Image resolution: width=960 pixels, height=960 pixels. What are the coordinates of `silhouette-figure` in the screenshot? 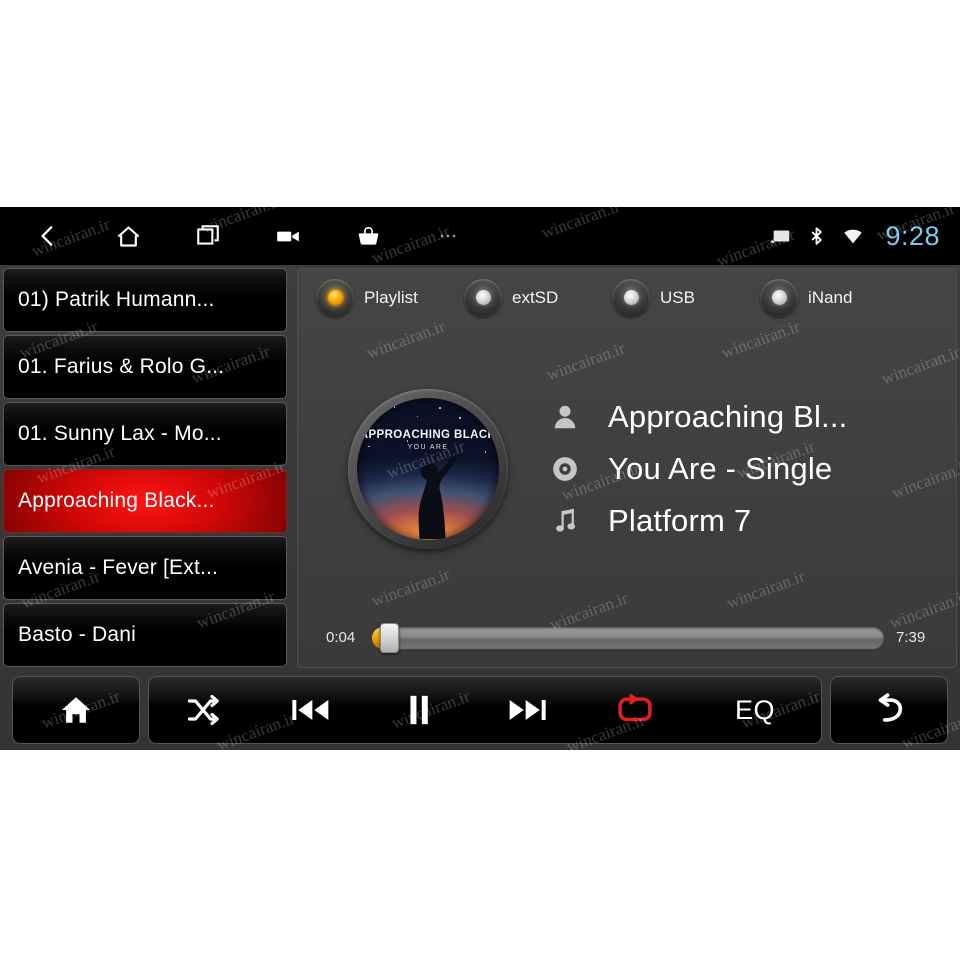 It's located at (437, 498).